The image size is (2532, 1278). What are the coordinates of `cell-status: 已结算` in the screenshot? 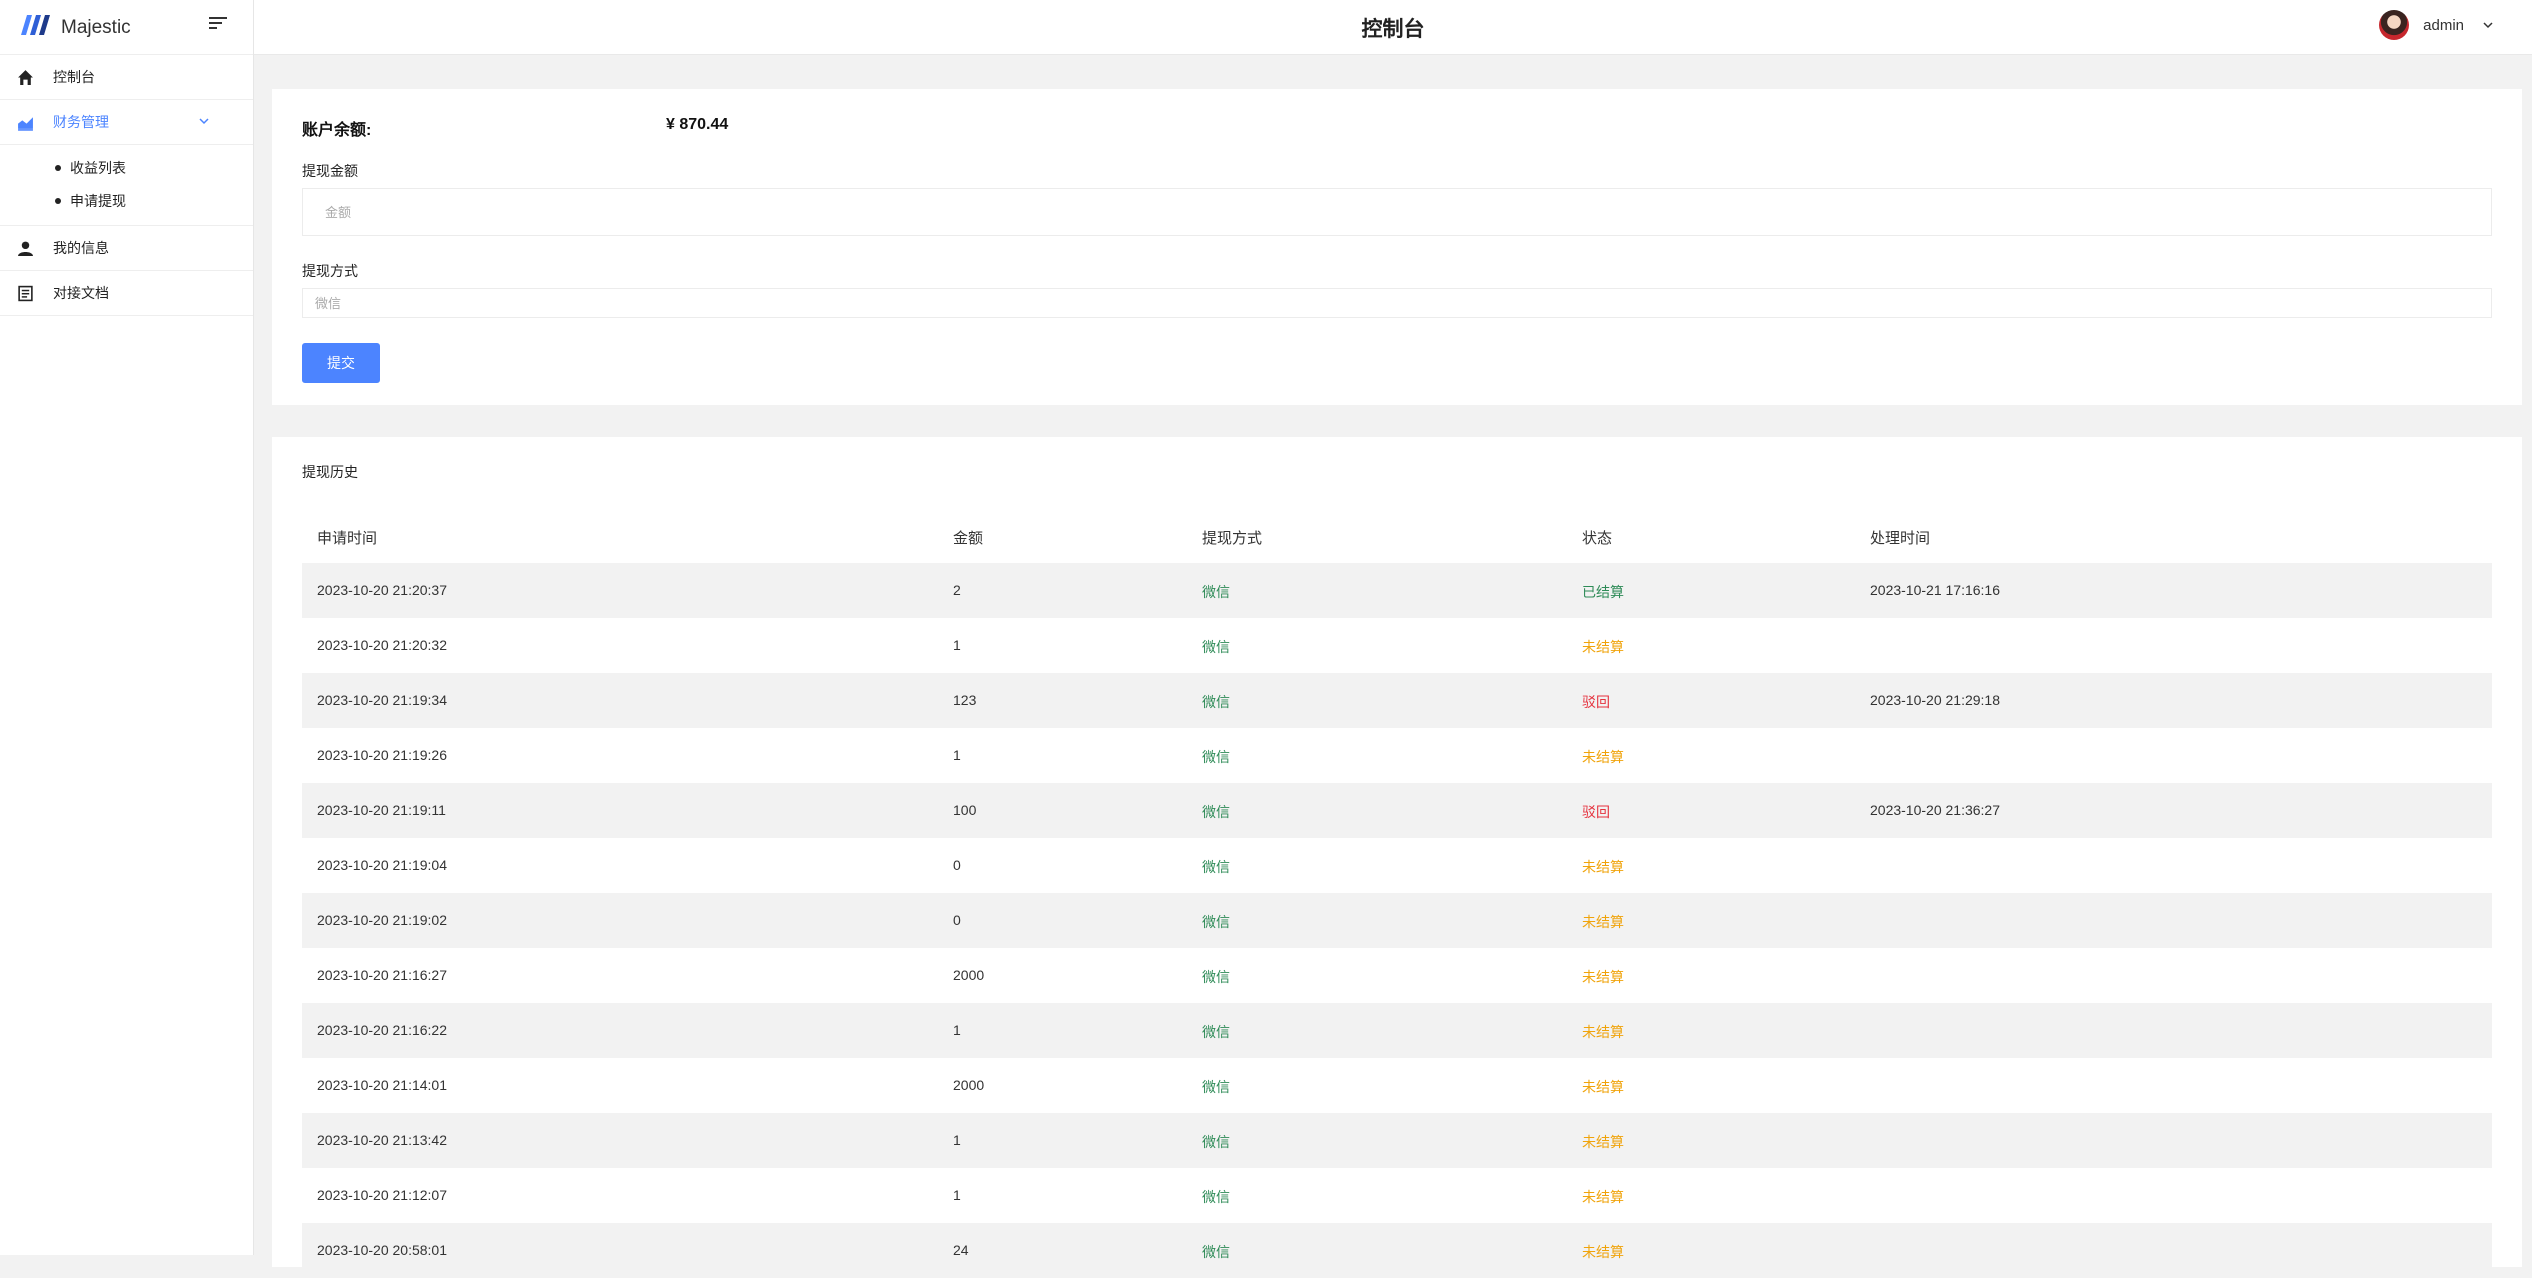 It's located at (1603, 592).